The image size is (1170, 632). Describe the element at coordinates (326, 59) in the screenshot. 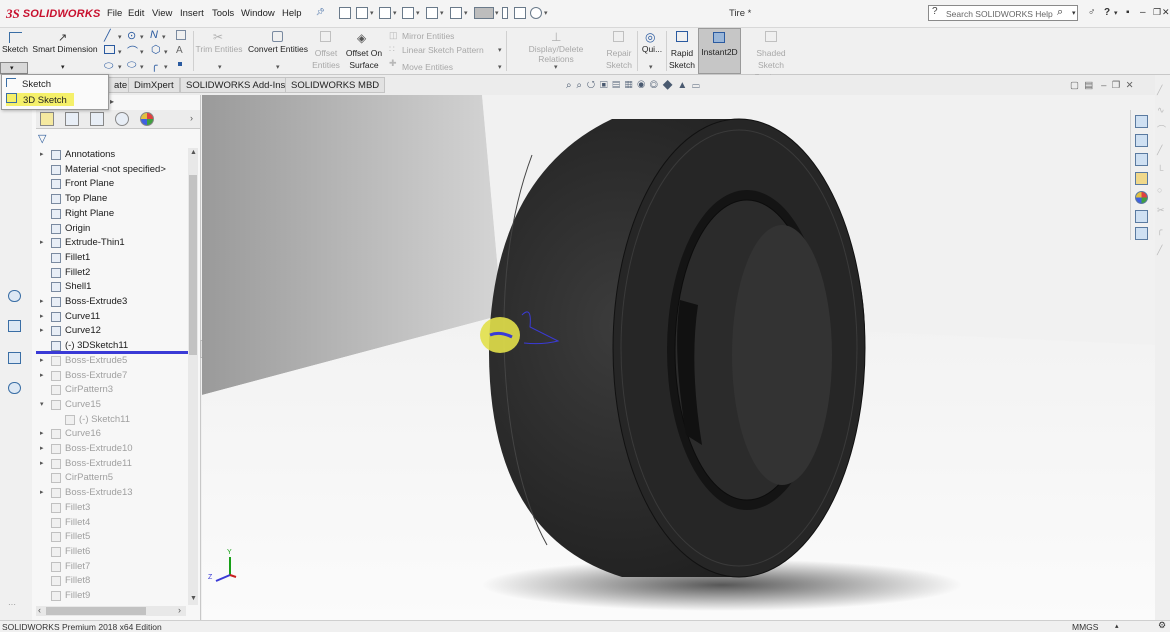

I see `offset-entities-button: Offset Entities` at that location.